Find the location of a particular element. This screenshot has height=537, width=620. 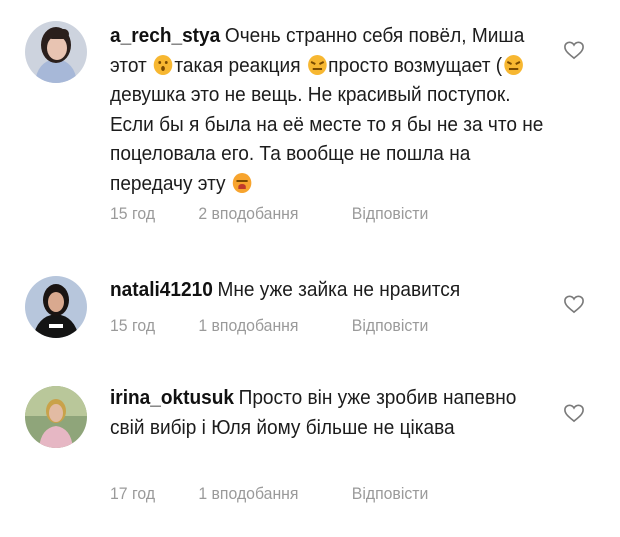

timestamp: 17 год is located at coordinates (133, 493).